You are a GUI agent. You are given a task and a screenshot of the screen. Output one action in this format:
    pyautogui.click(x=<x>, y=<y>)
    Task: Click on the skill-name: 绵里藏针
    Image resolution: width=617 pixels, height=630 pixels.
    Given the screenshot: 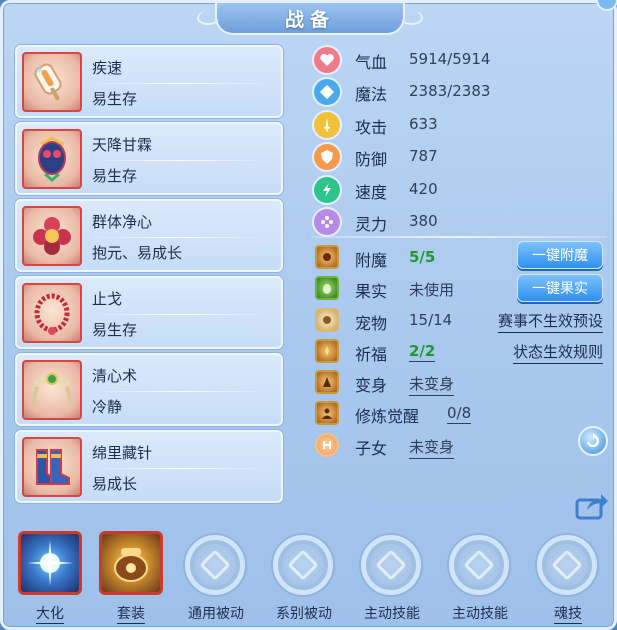 What is the action you would take?
    pyautogui.click(x=122, y=453)
    